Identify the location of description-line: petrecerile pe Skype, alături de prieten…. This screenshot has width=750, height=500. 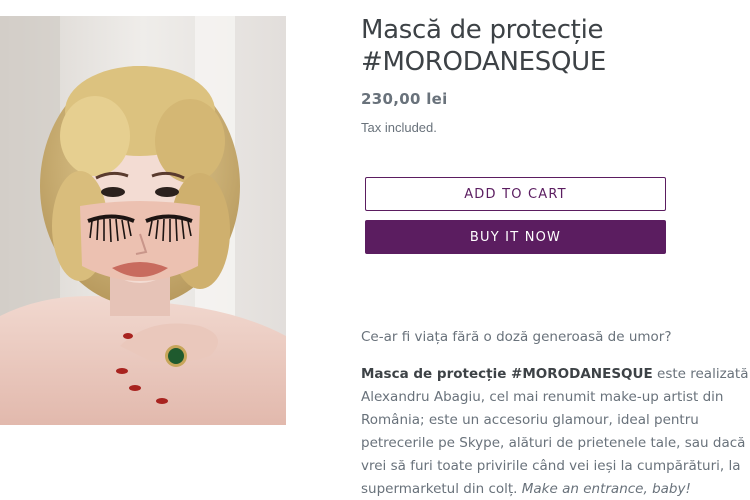
(553, 443).